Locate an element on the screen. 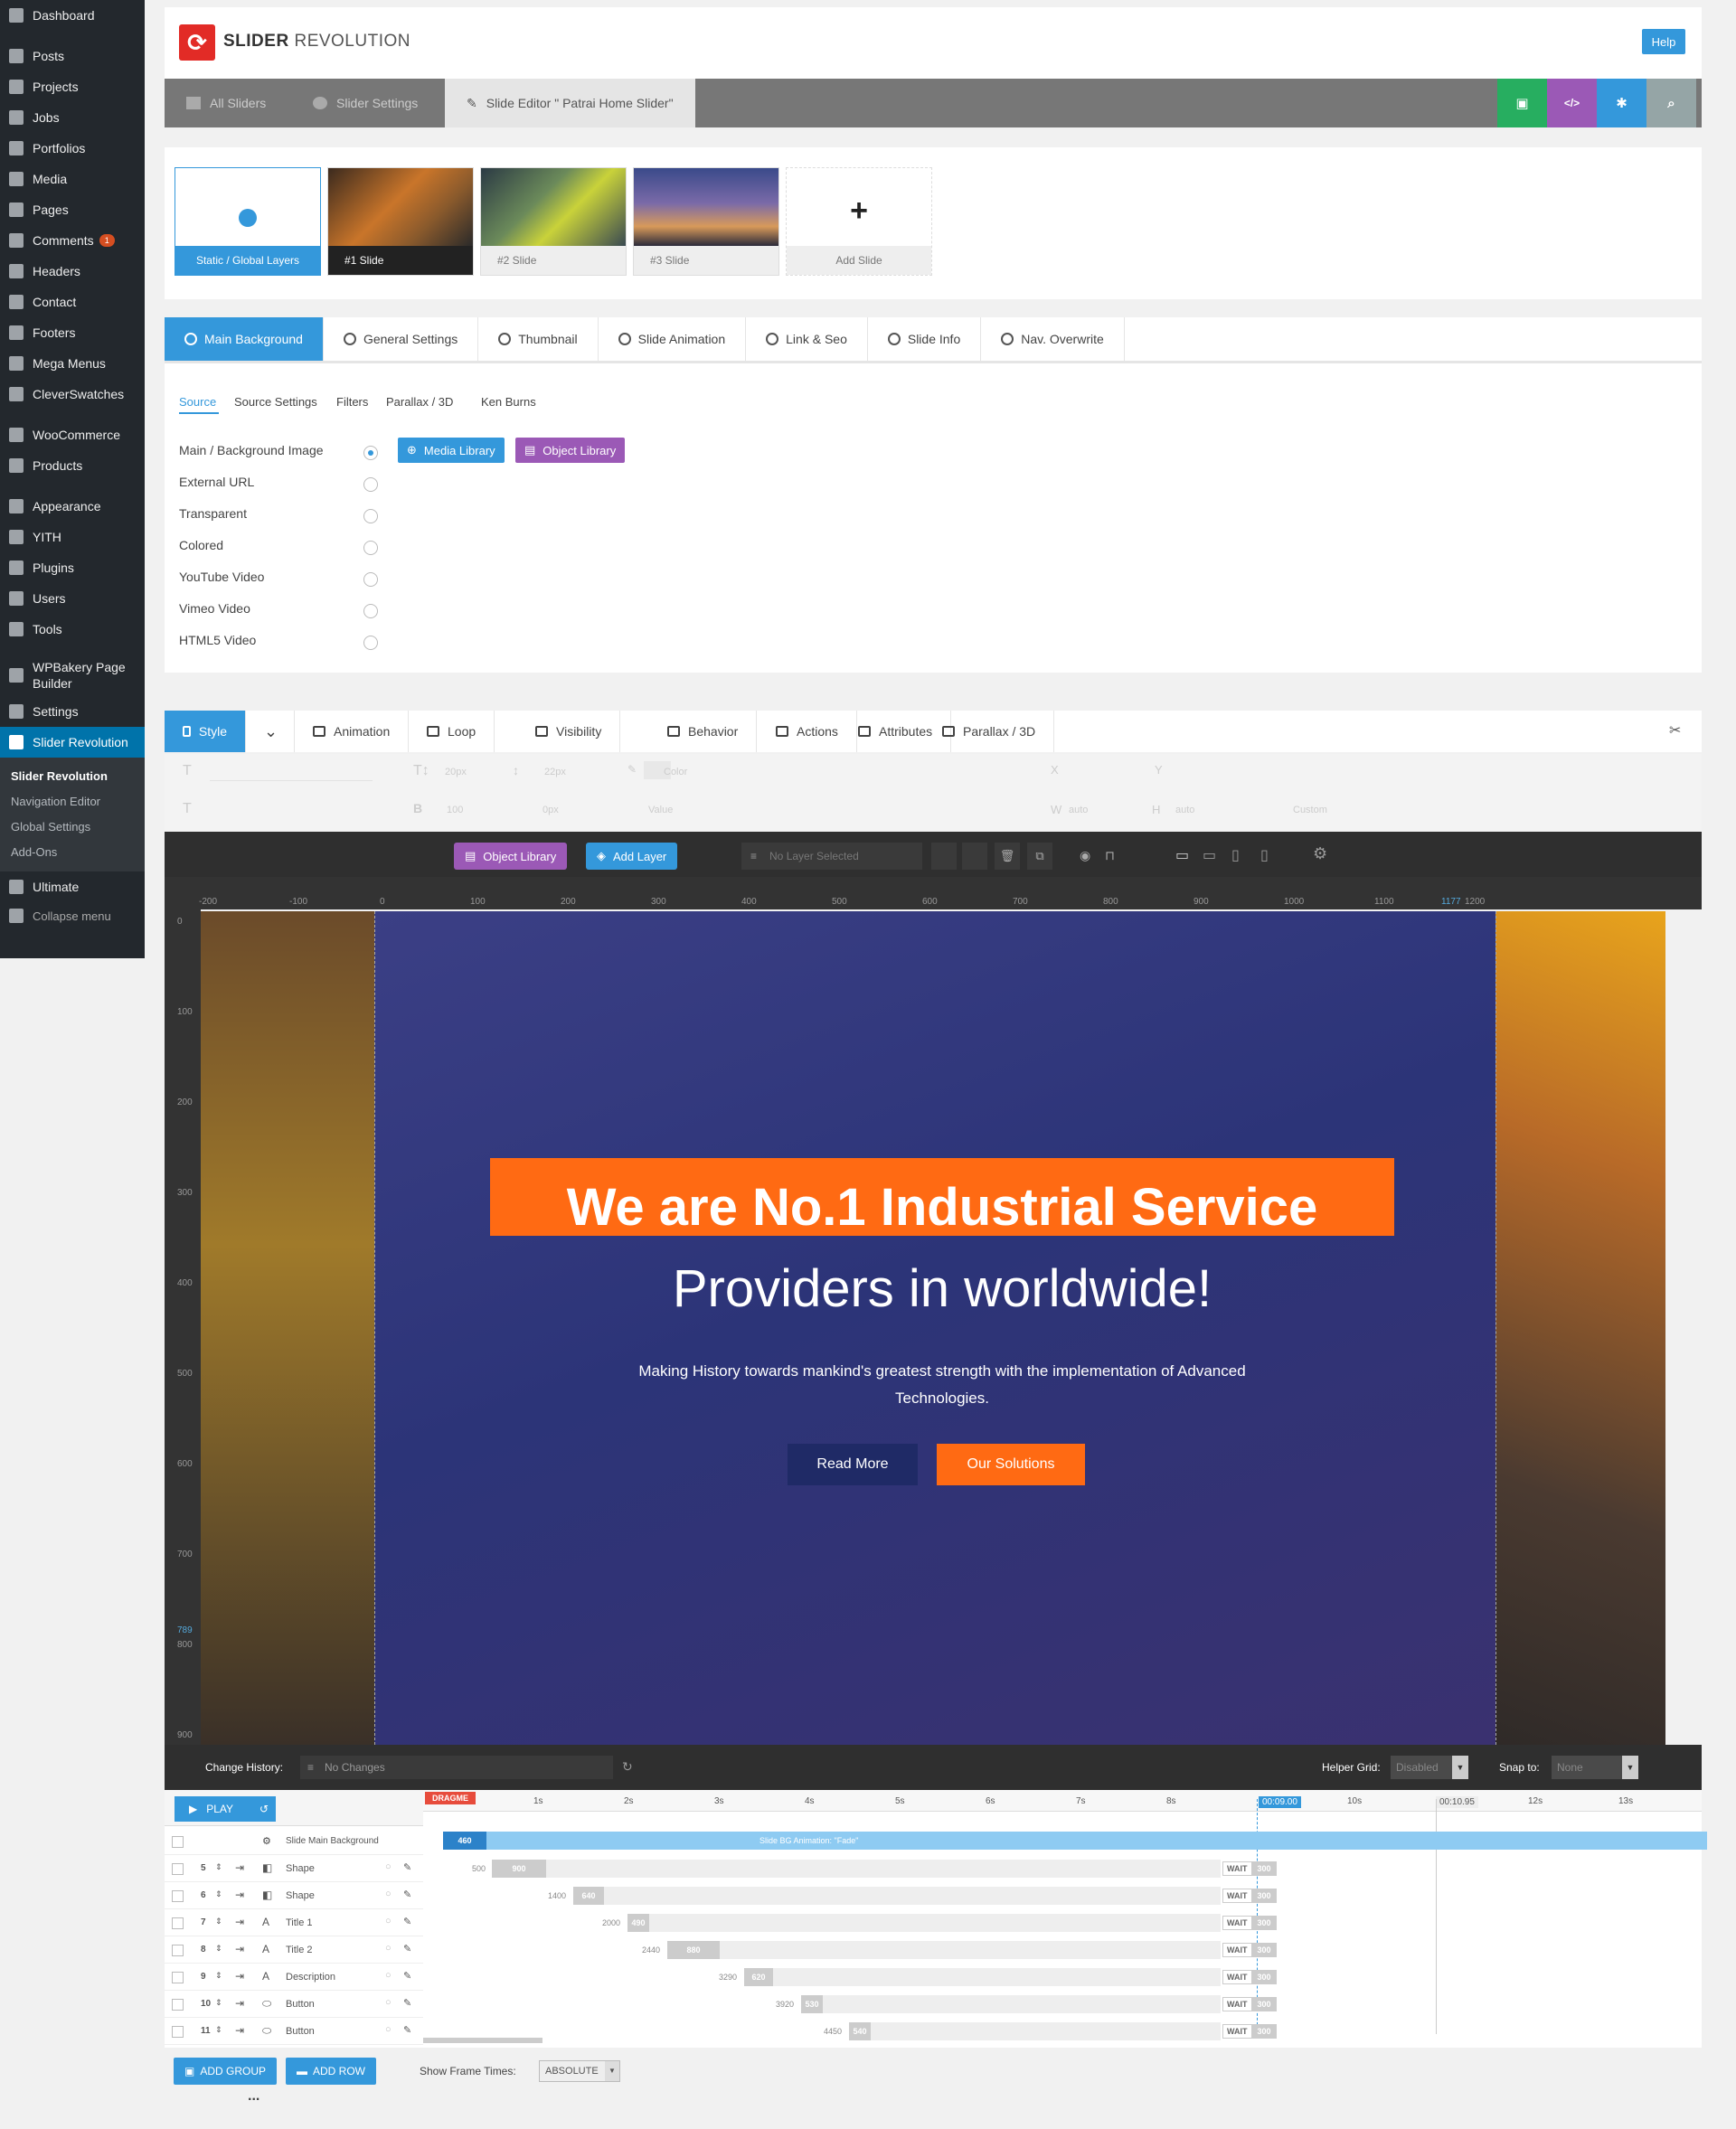  sidebar-item-dashboard: Dashboard is located at coordinates (73, 15).